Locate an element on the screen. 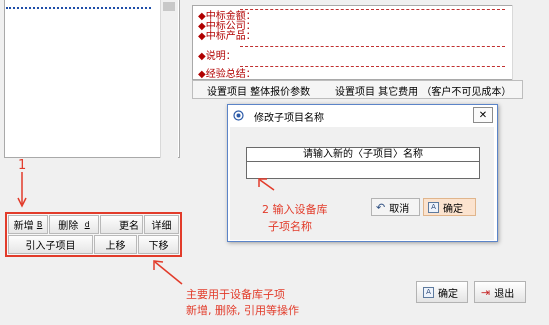  confirm-button: A 确定 is located at coordinates (449, 207).